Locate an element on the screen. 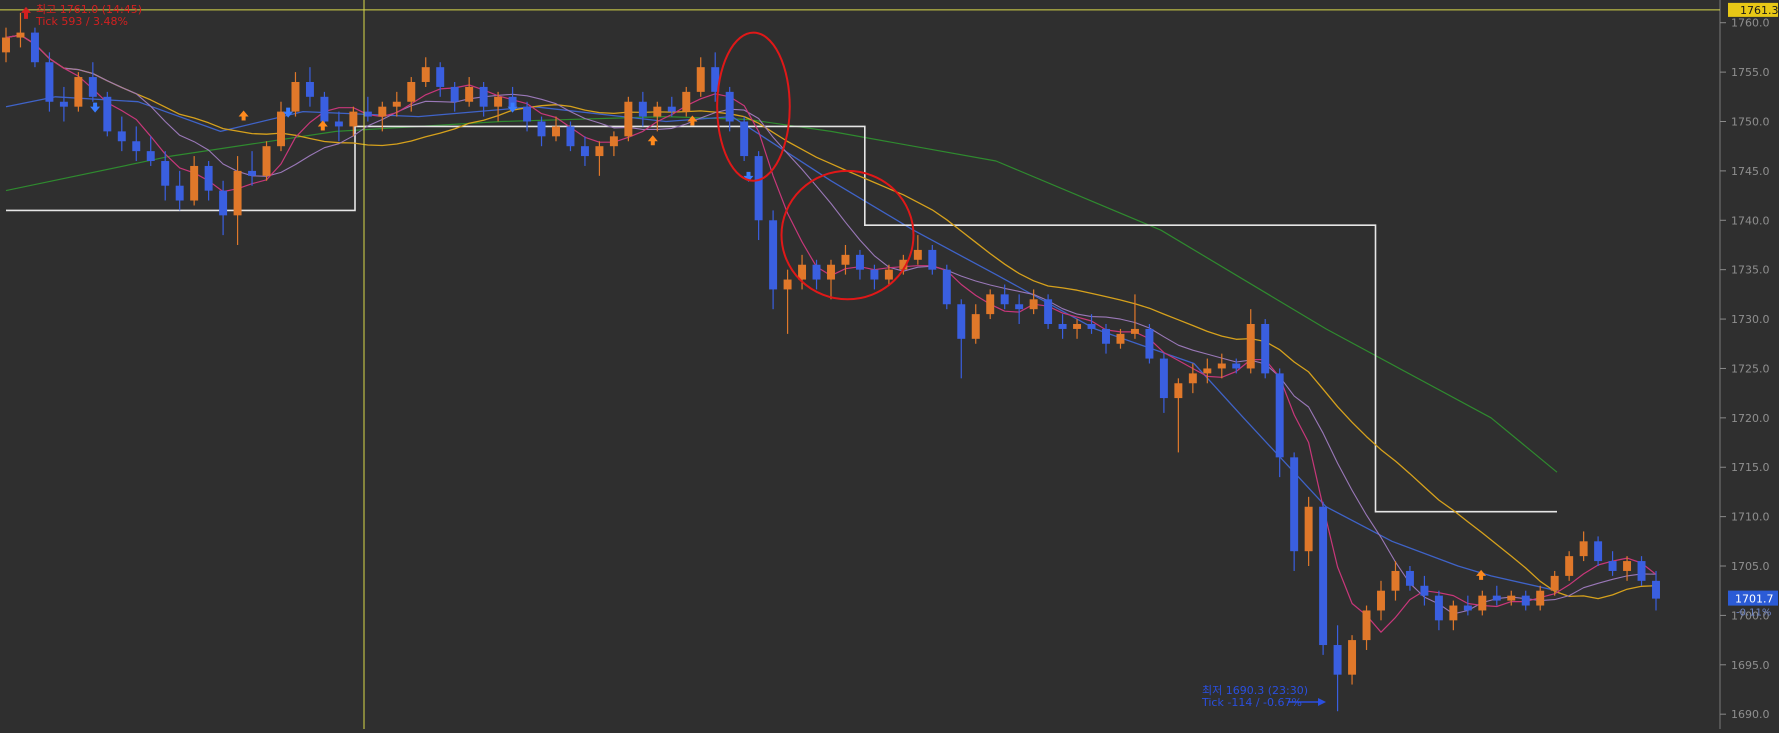 This screenshot has height=733, width=1779. crosshair-price-label: 1761.3 is located at coordinates (1759, 10).